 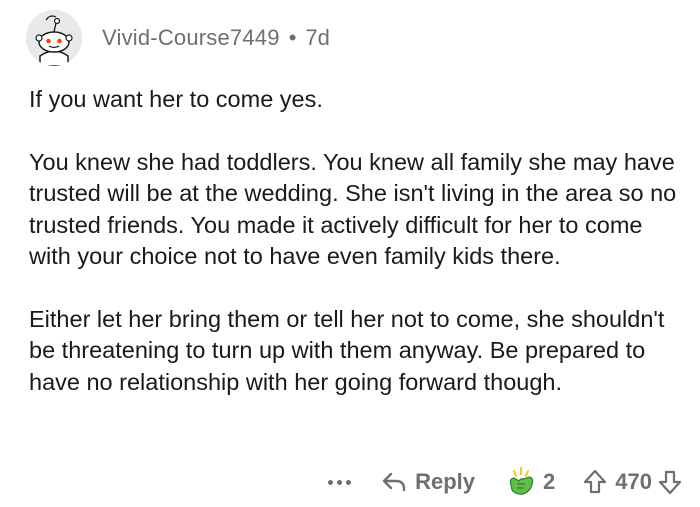 I want to click on comment-actions: Reply 2 470, so click(x=505, y=482).